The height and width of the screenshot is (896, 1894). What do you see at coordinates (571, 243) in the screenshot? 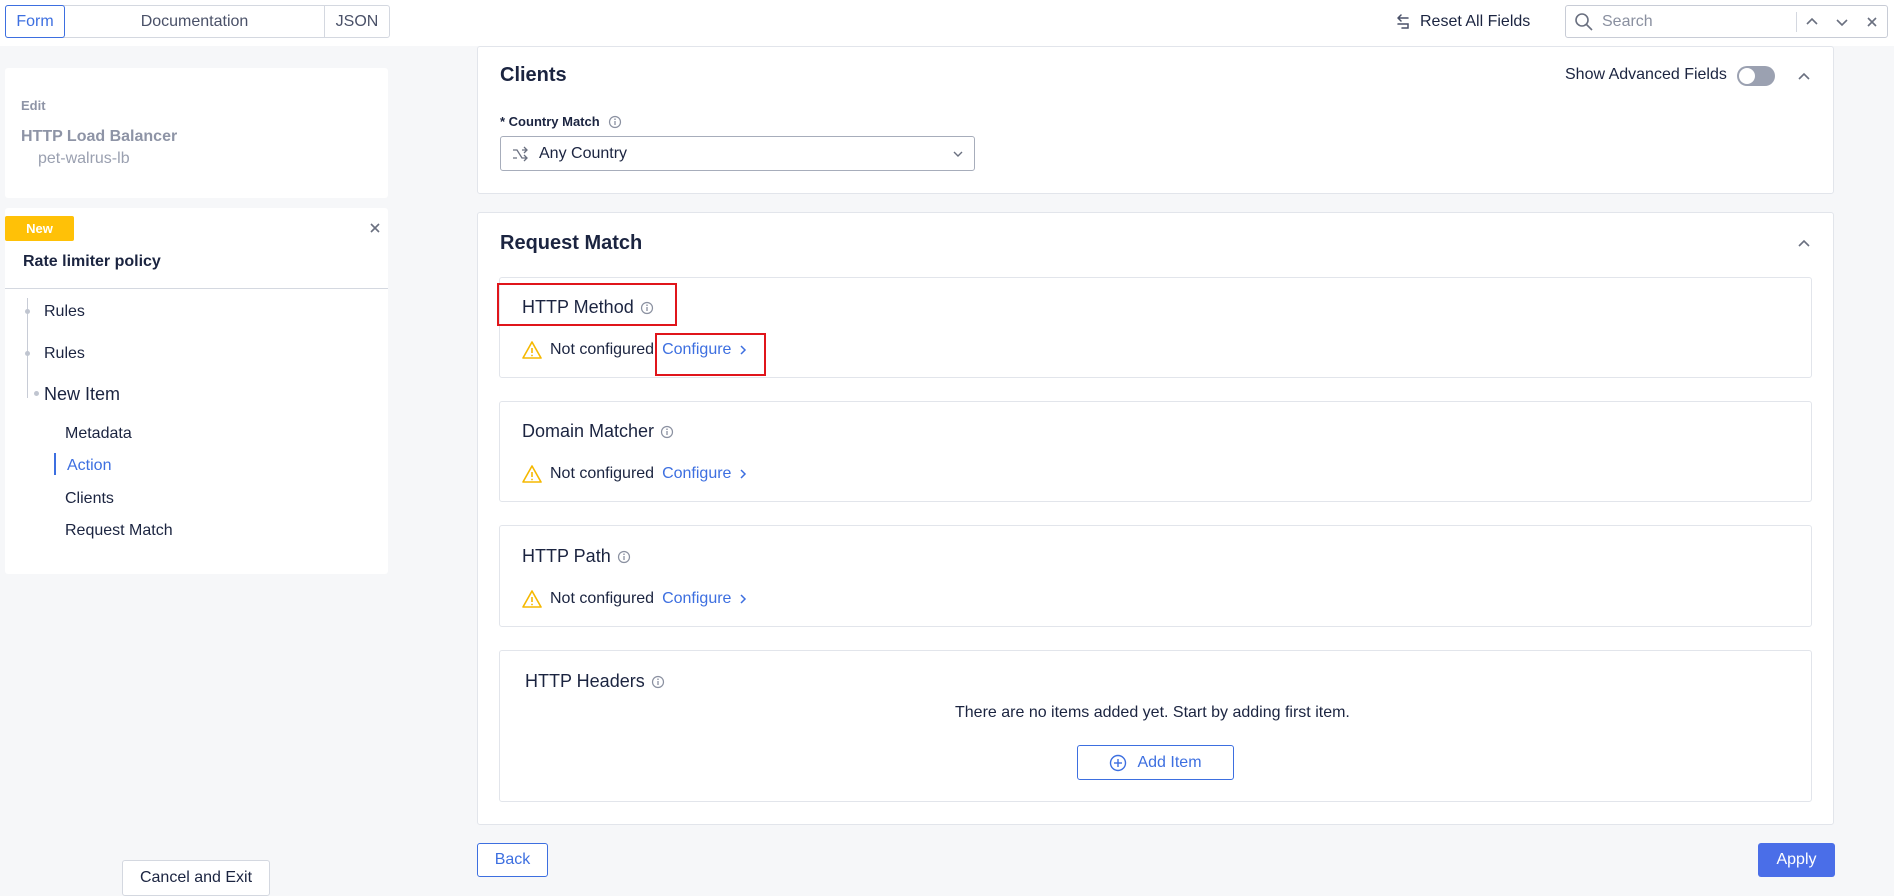
I see `request-match-title: Request Match` at bounding box center [571, 243].